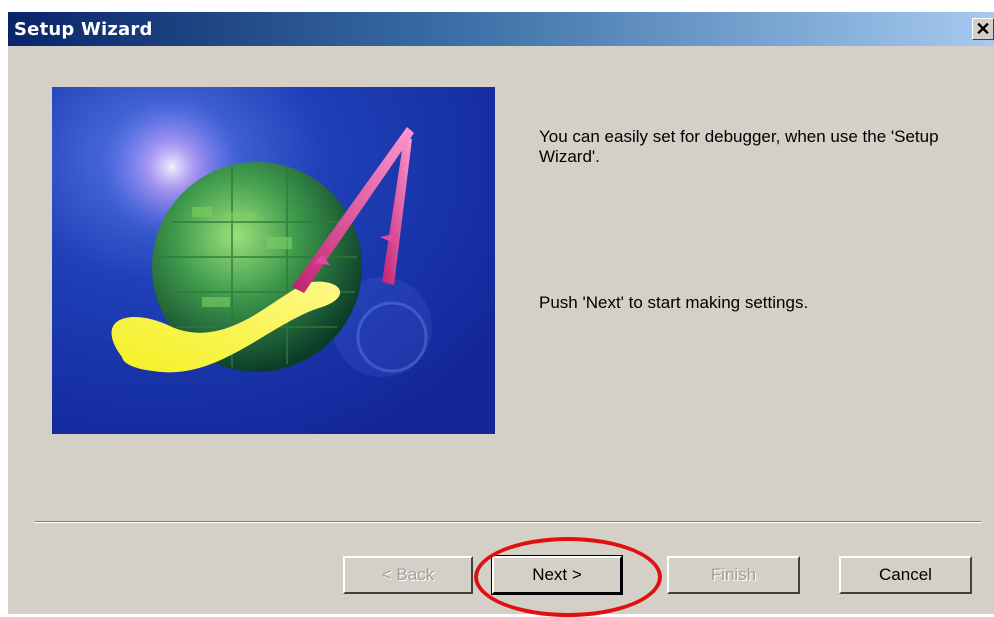  What do you see at coordinates (501, 29) in the screenshot?
I see `title-bar: Setup Wizard ✕` at bounding box center [501, 29].